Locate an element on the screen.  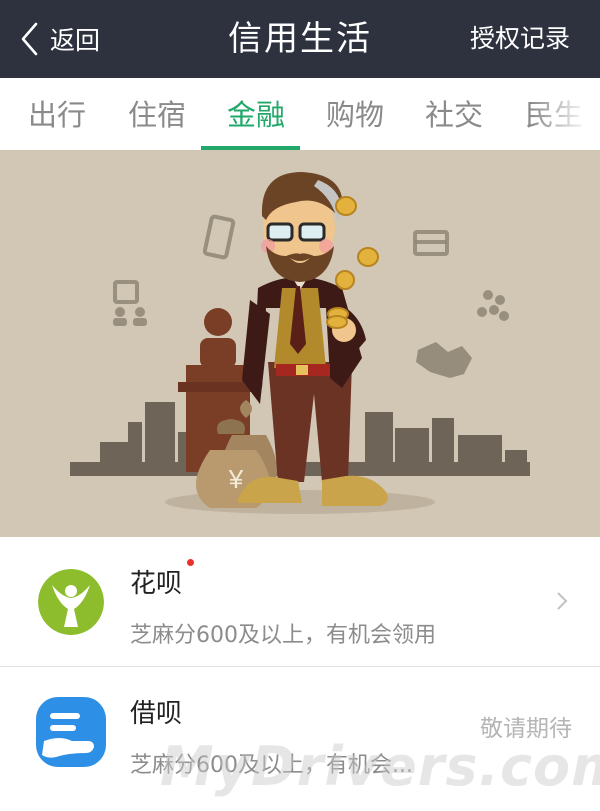
authorization-records-button: 授权记录 is located at coordinates (520, 39).